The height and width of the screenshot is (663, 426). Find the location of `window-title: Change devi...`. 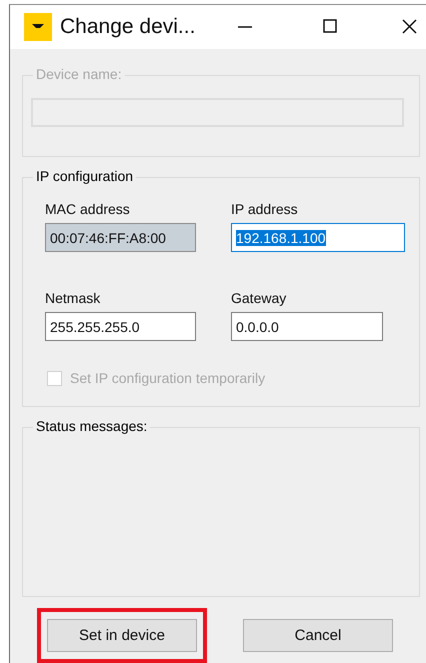

window-title: Change devi... is located at coordinates (128, 27).